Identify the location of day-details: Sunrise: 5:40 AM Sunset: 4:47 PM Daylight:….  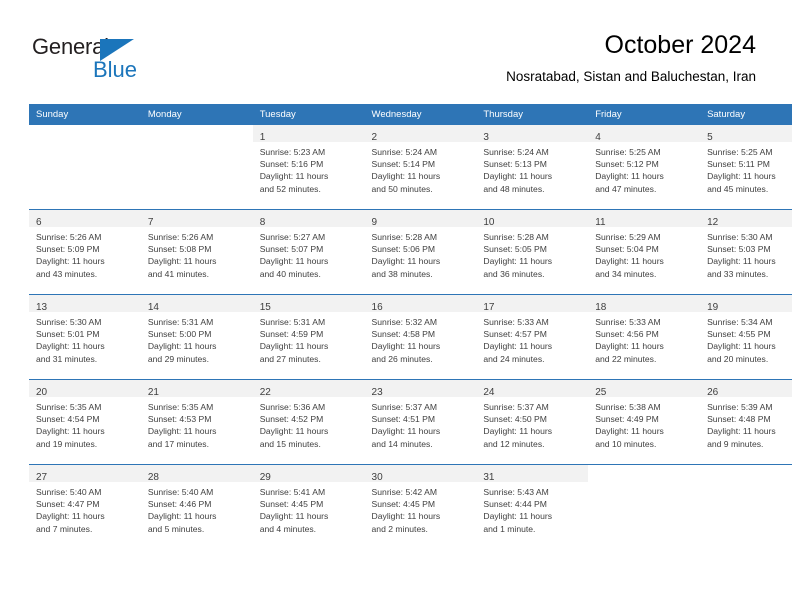
(85, 508).